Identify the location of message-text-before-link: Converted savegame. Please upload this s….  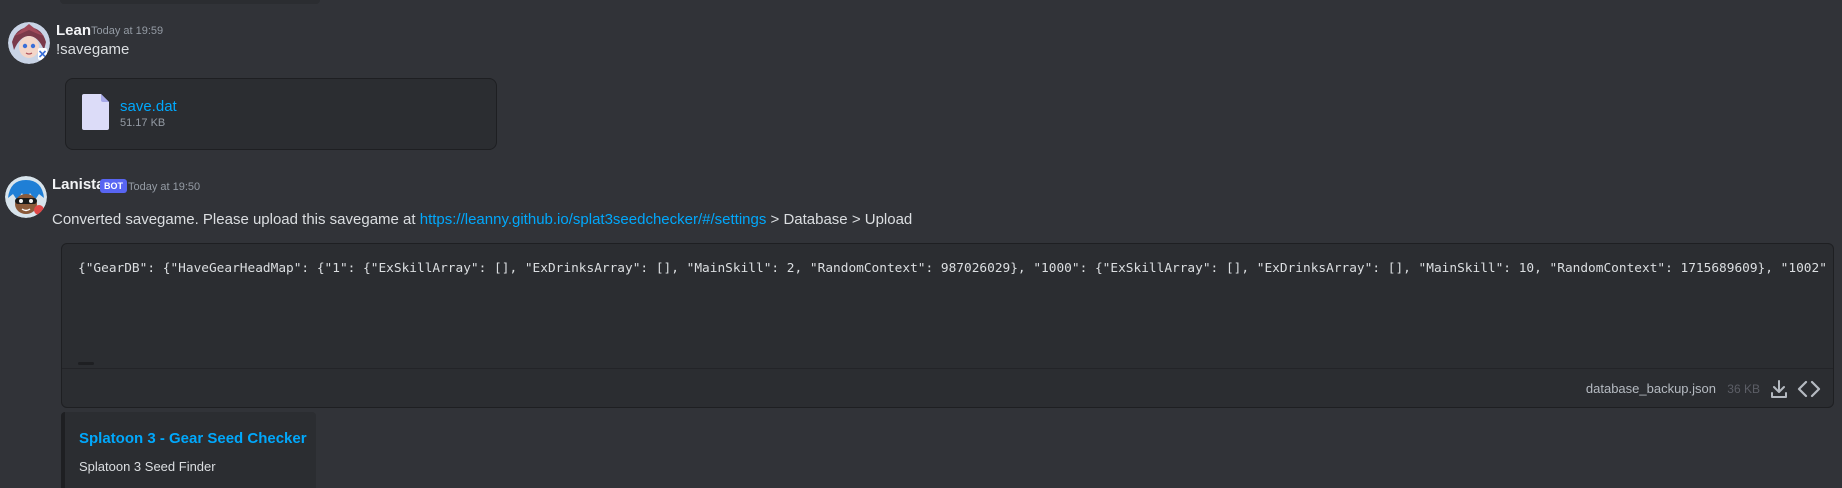
(236, 219).